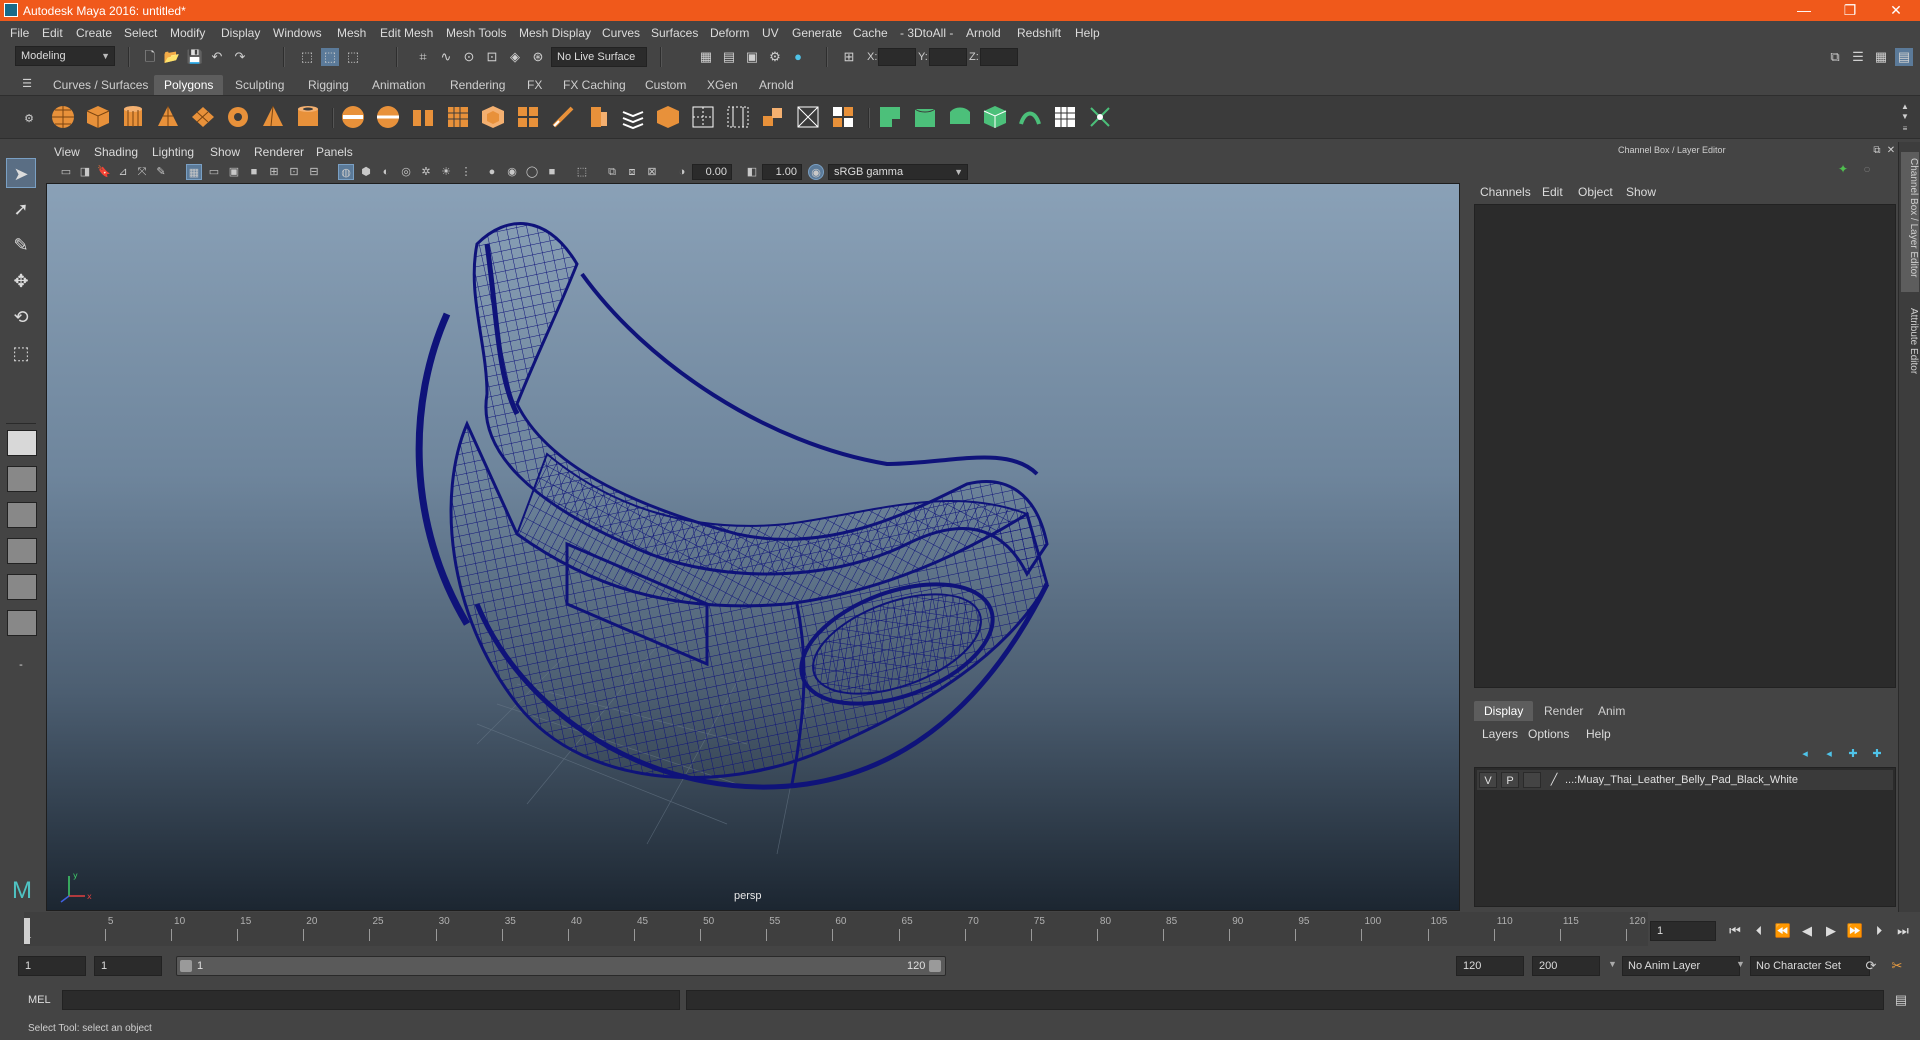  Describe the element at coordinates (582, 172) in the screenshot. I see `xray-icon: ⬚` at that location.